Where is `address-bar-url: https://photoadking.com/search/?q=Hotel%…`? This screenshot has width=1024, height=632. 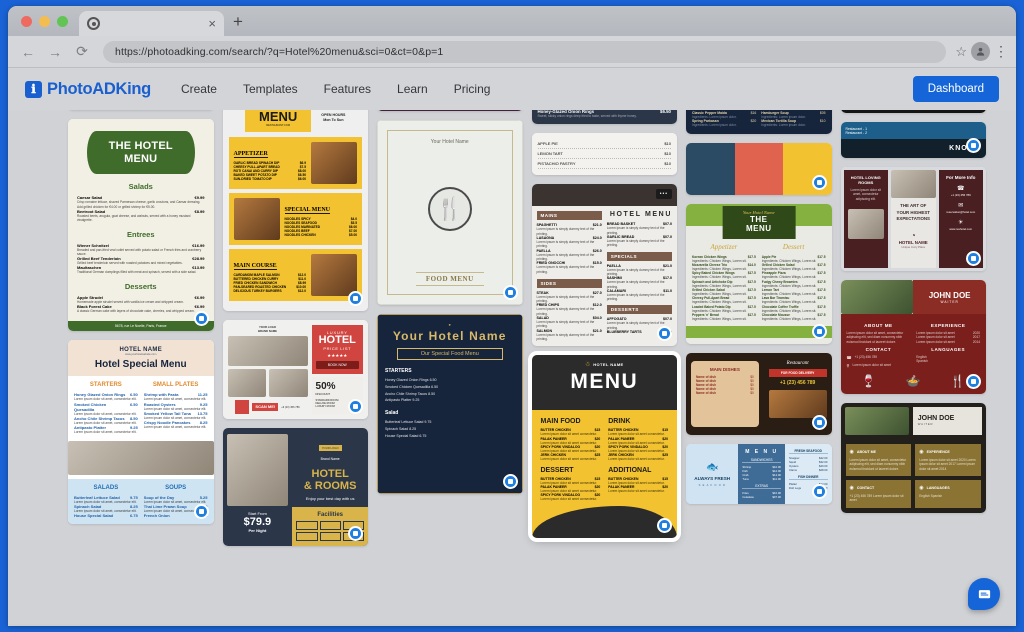 address-bar-url: https://photoadking.com/search/?q=Hotel%… is located at coordinates (279, 51).